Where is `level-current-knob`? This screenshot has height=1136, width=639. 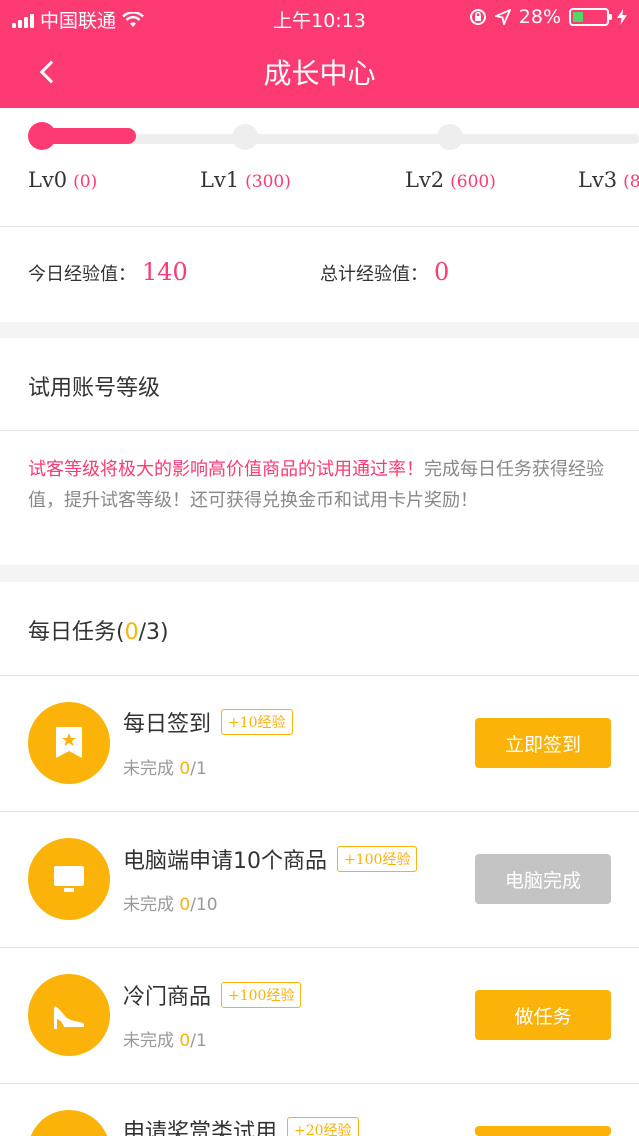
level-current-knob is located at coordinates (42, 136).